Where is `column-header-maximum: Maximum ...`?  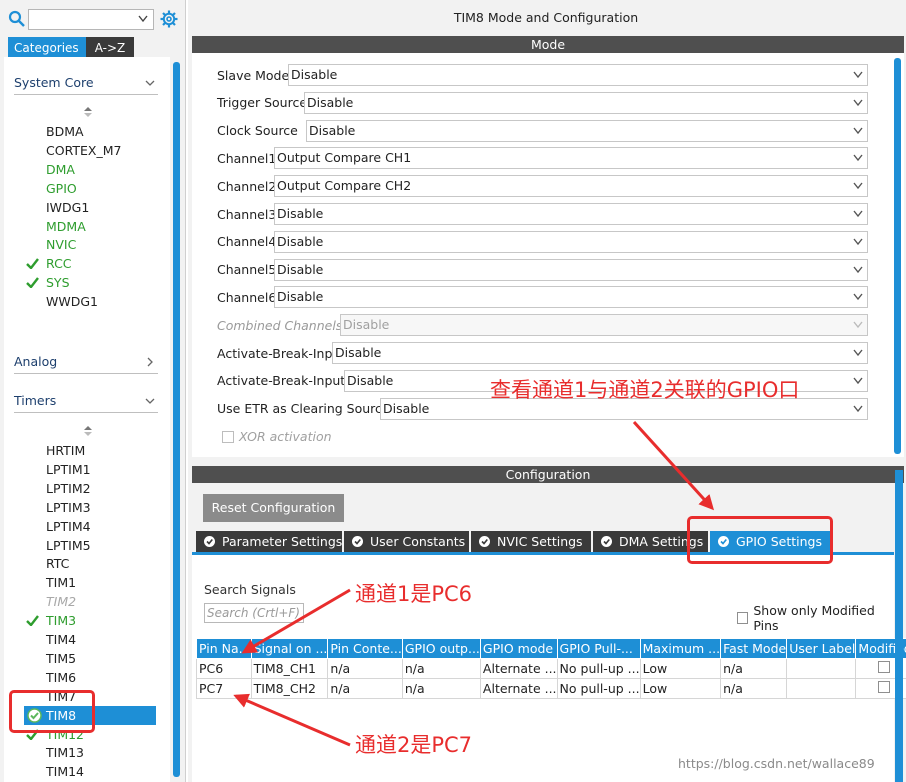 column-header-maximum: Maximum ... is located at coordinates (680, 648).